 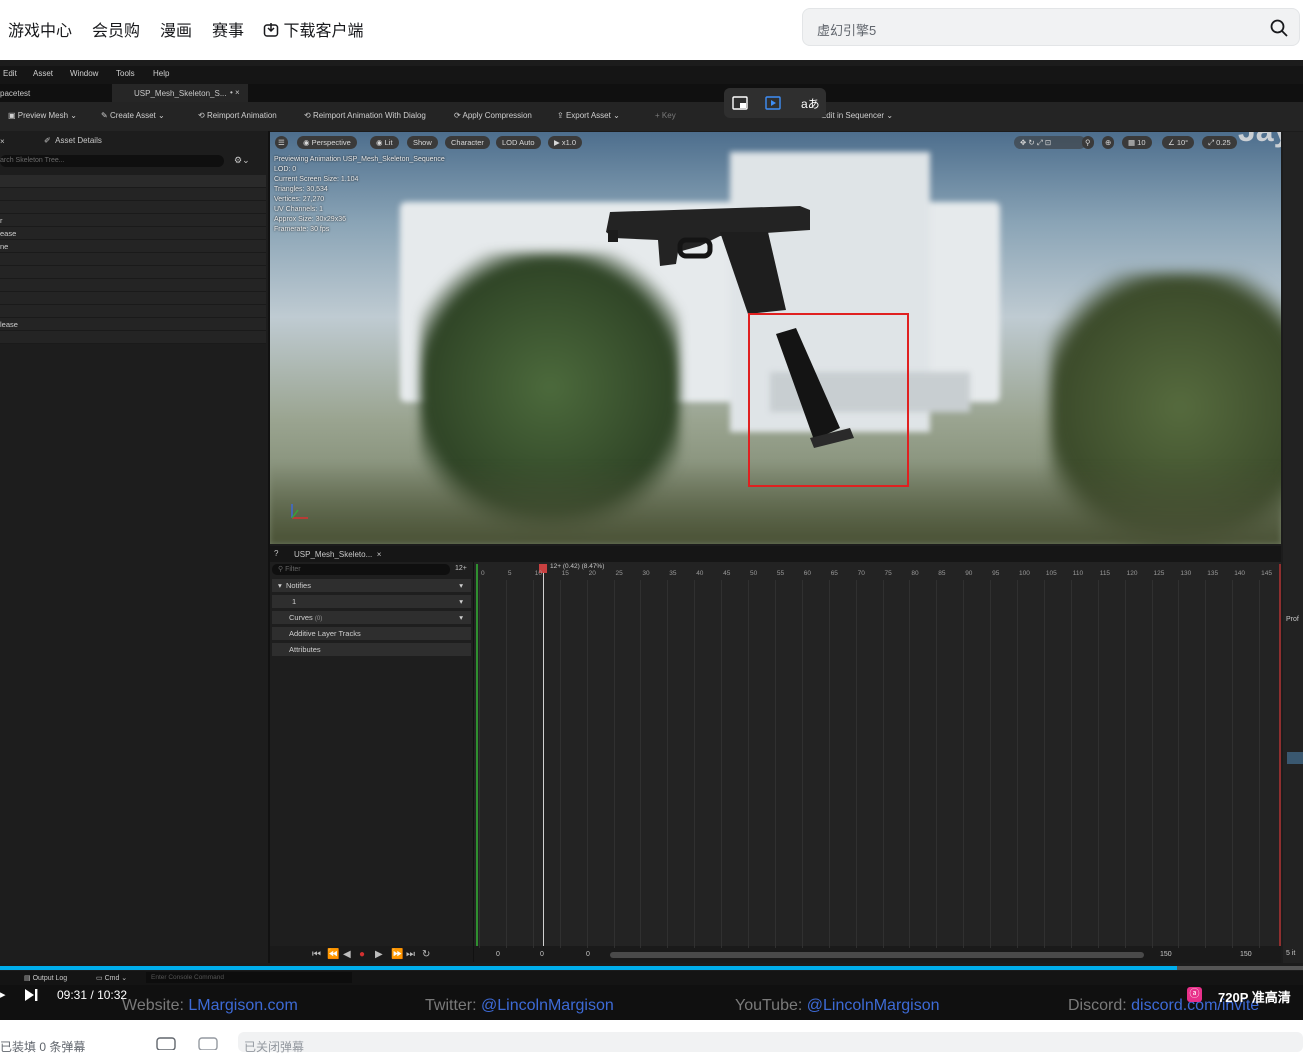 I want to click on tree-row: lease, so click(x=133, y=324).